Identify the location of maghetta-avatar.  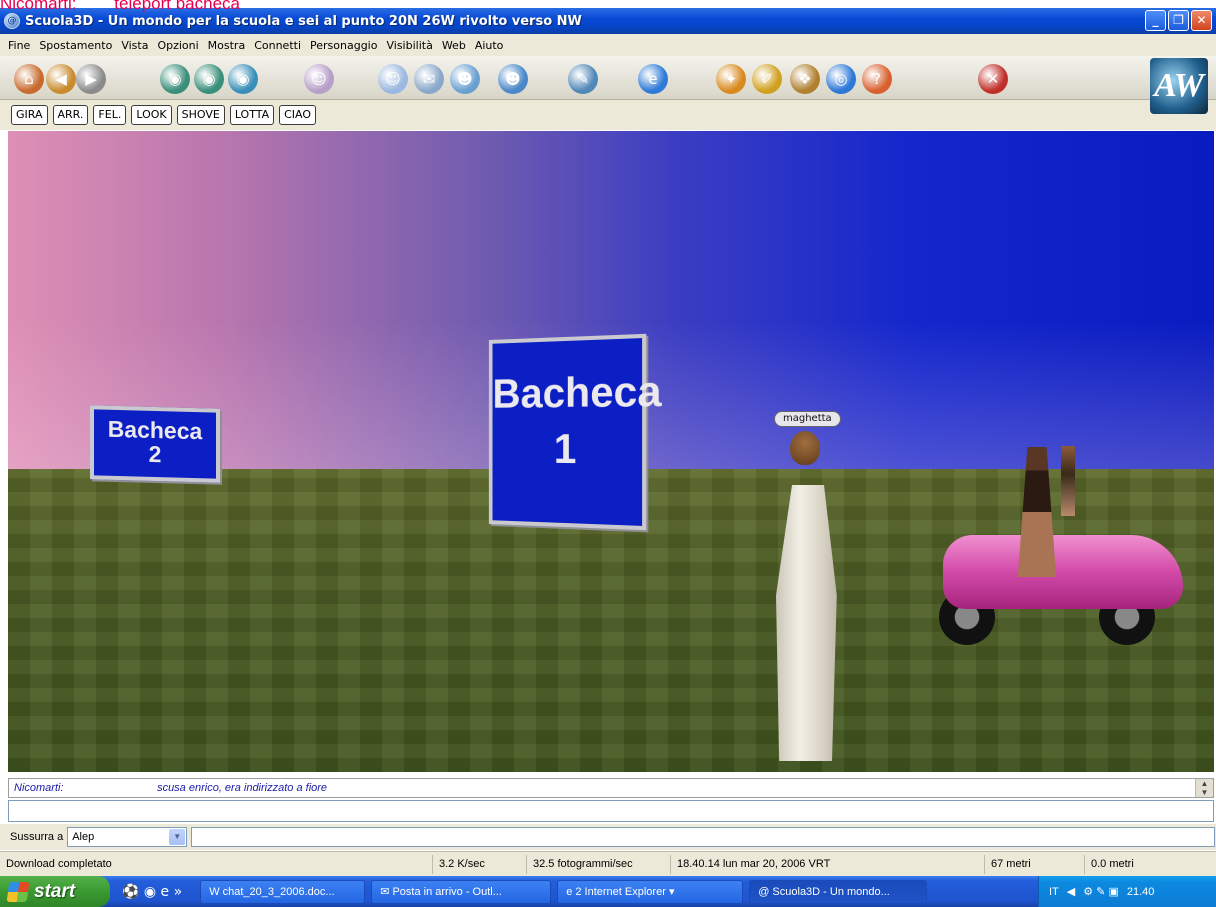
(805, 594).